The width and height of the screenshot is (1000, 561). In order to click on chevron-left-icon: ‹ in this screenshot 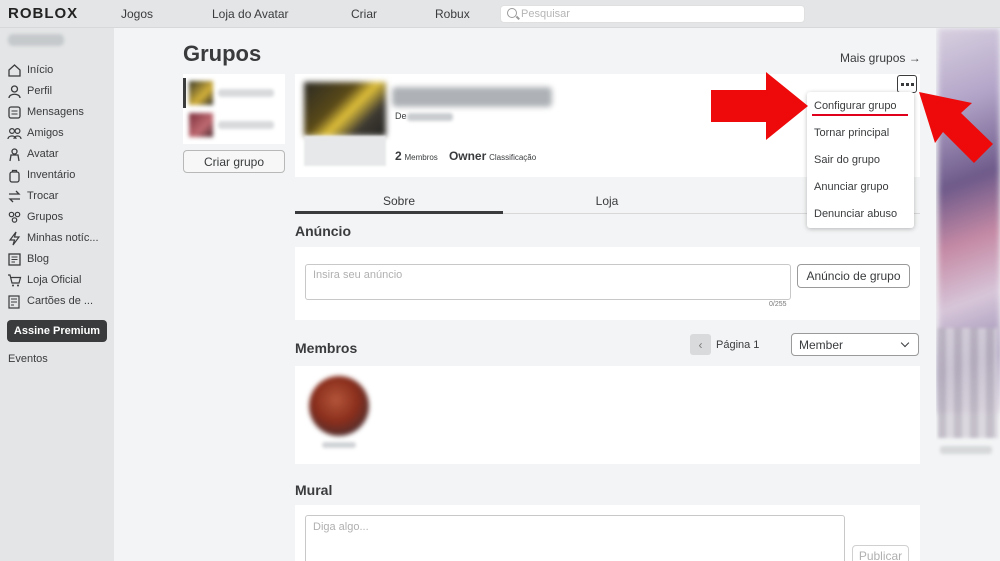, I will do `click(700, 344)`.